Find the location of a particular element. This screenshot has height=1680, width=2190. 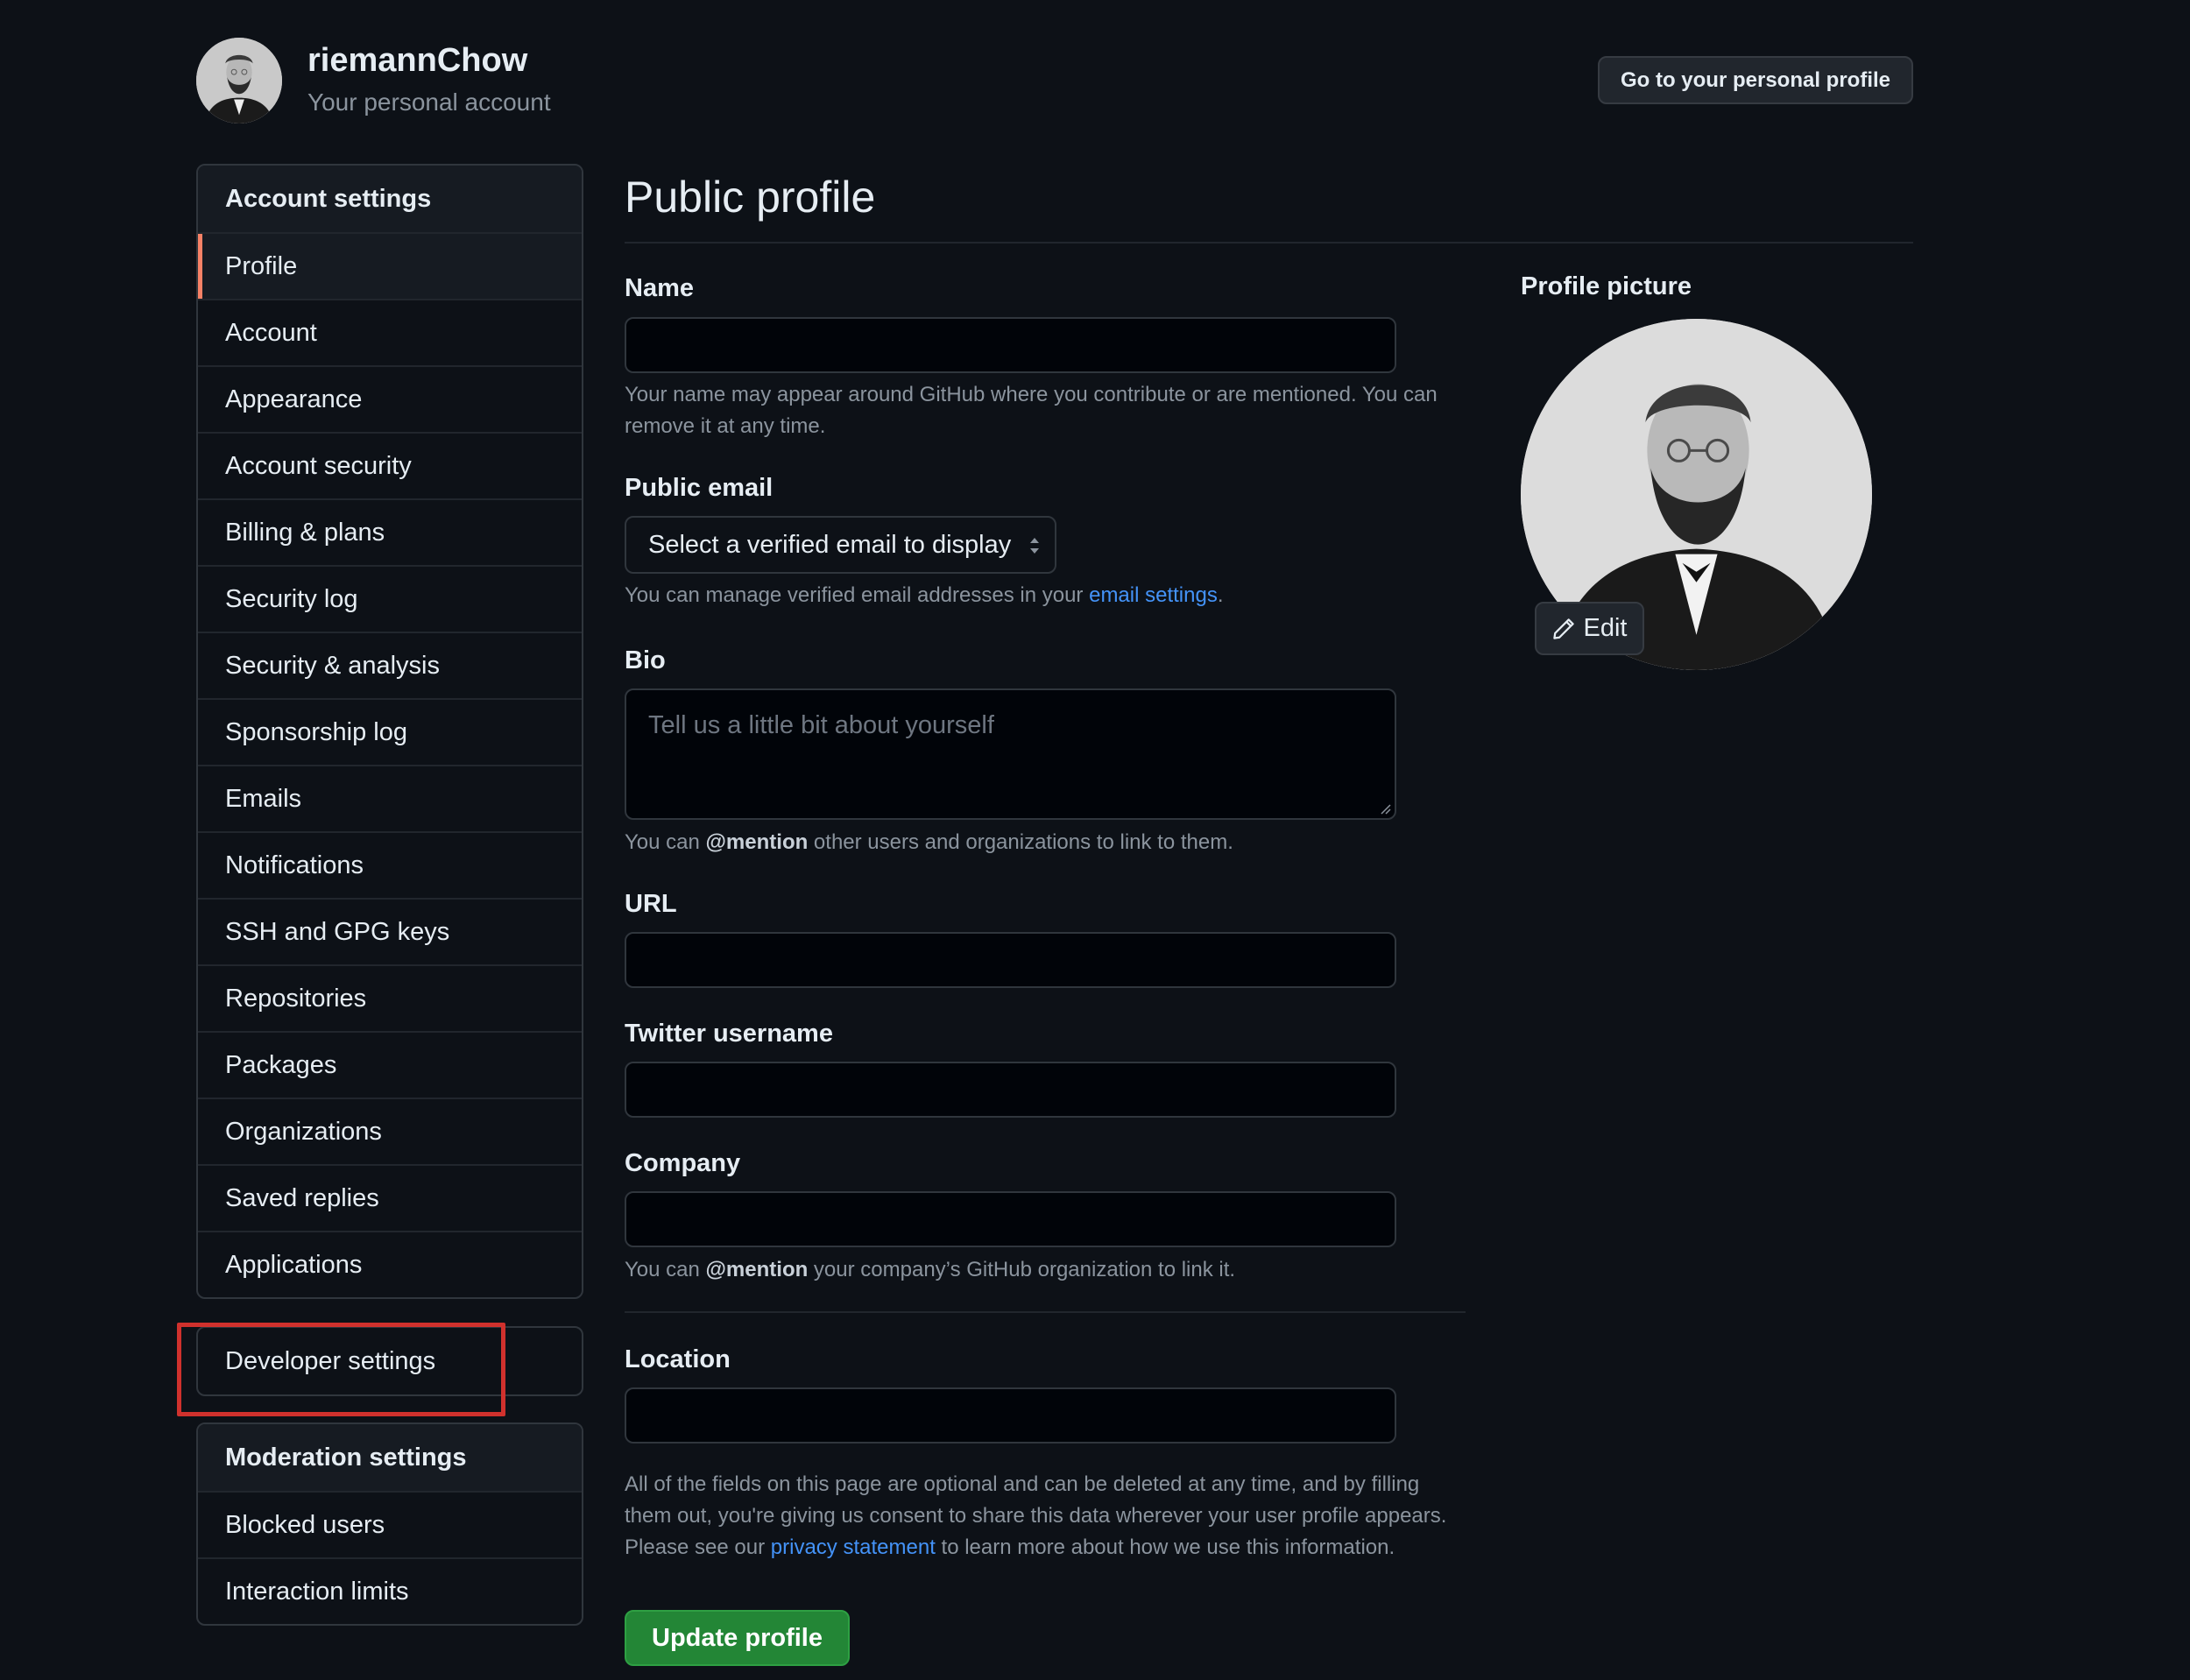

company-label: Company is located at coordinates (683, 1163).